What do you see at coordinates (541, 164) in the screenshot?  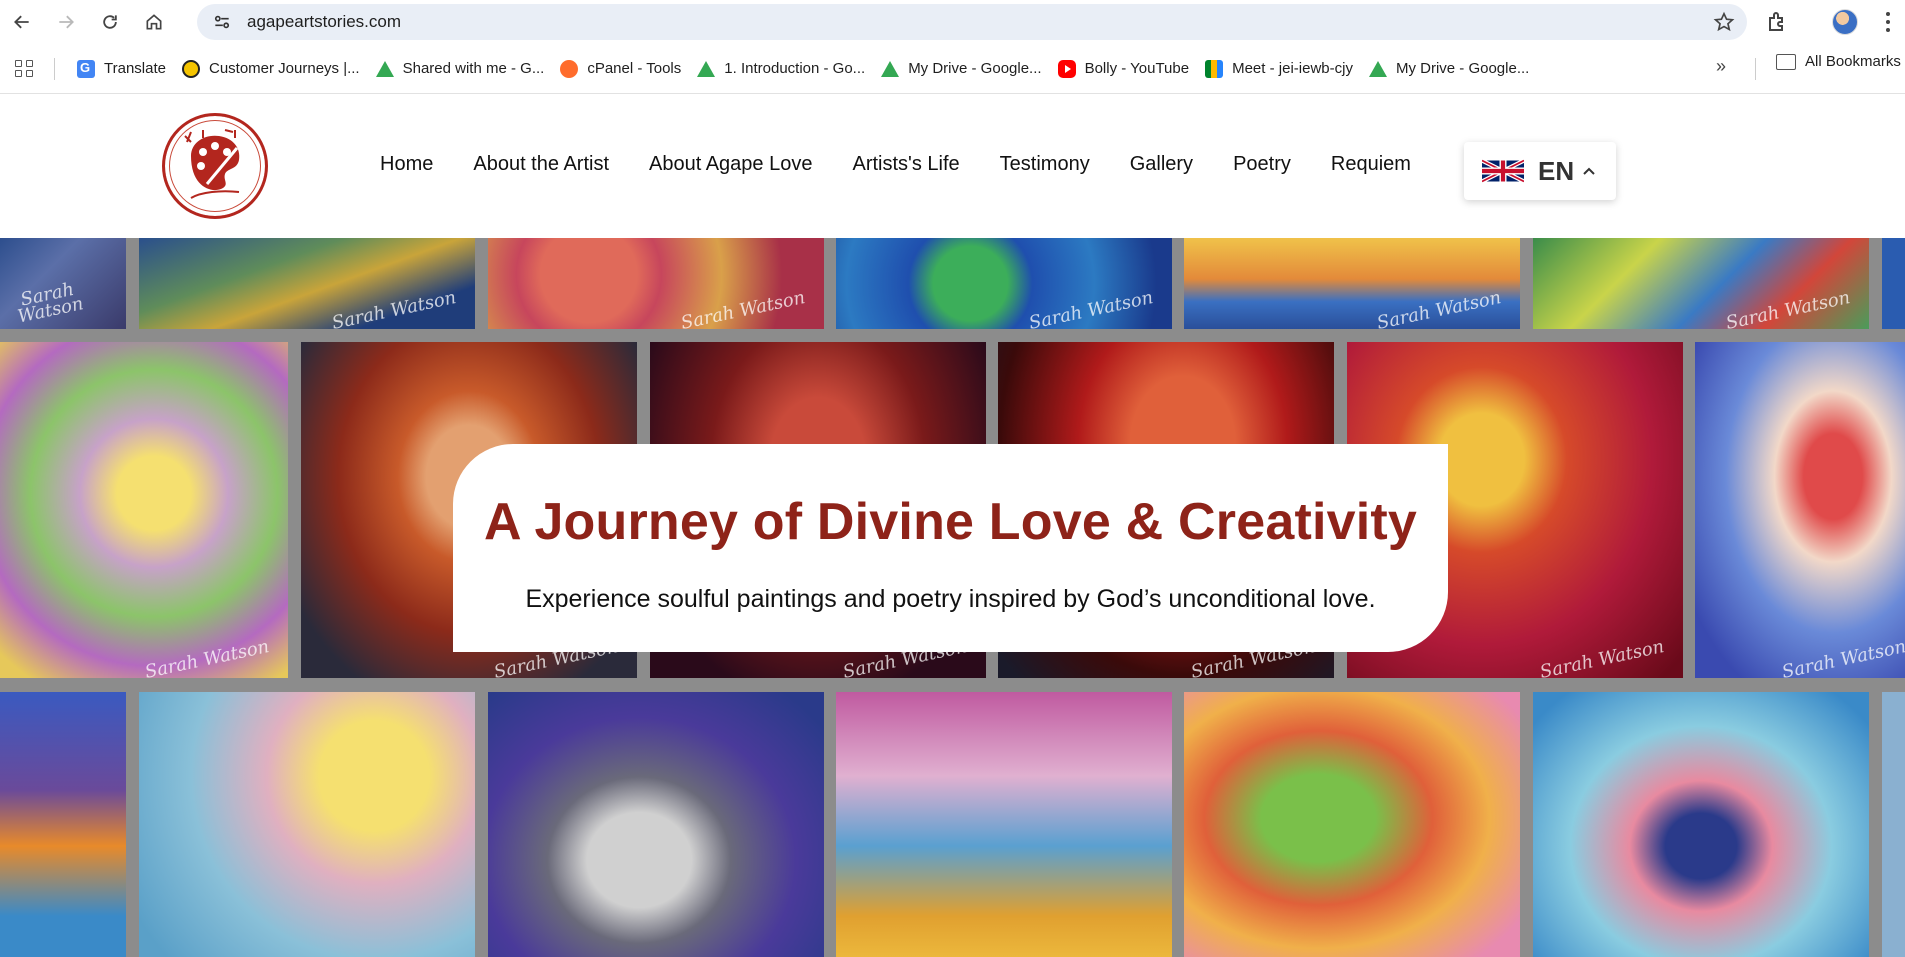 I see `nav-about-artist: About the Artist` at bounding box center [541, 164].